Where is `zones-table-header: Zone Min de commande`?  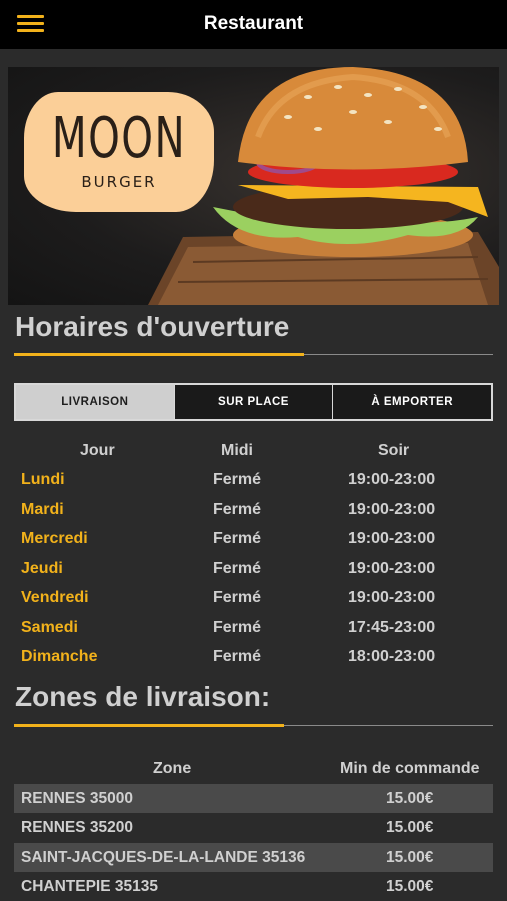 zones-table-header: Zone Min de commande is located at coordinates (253, 771).